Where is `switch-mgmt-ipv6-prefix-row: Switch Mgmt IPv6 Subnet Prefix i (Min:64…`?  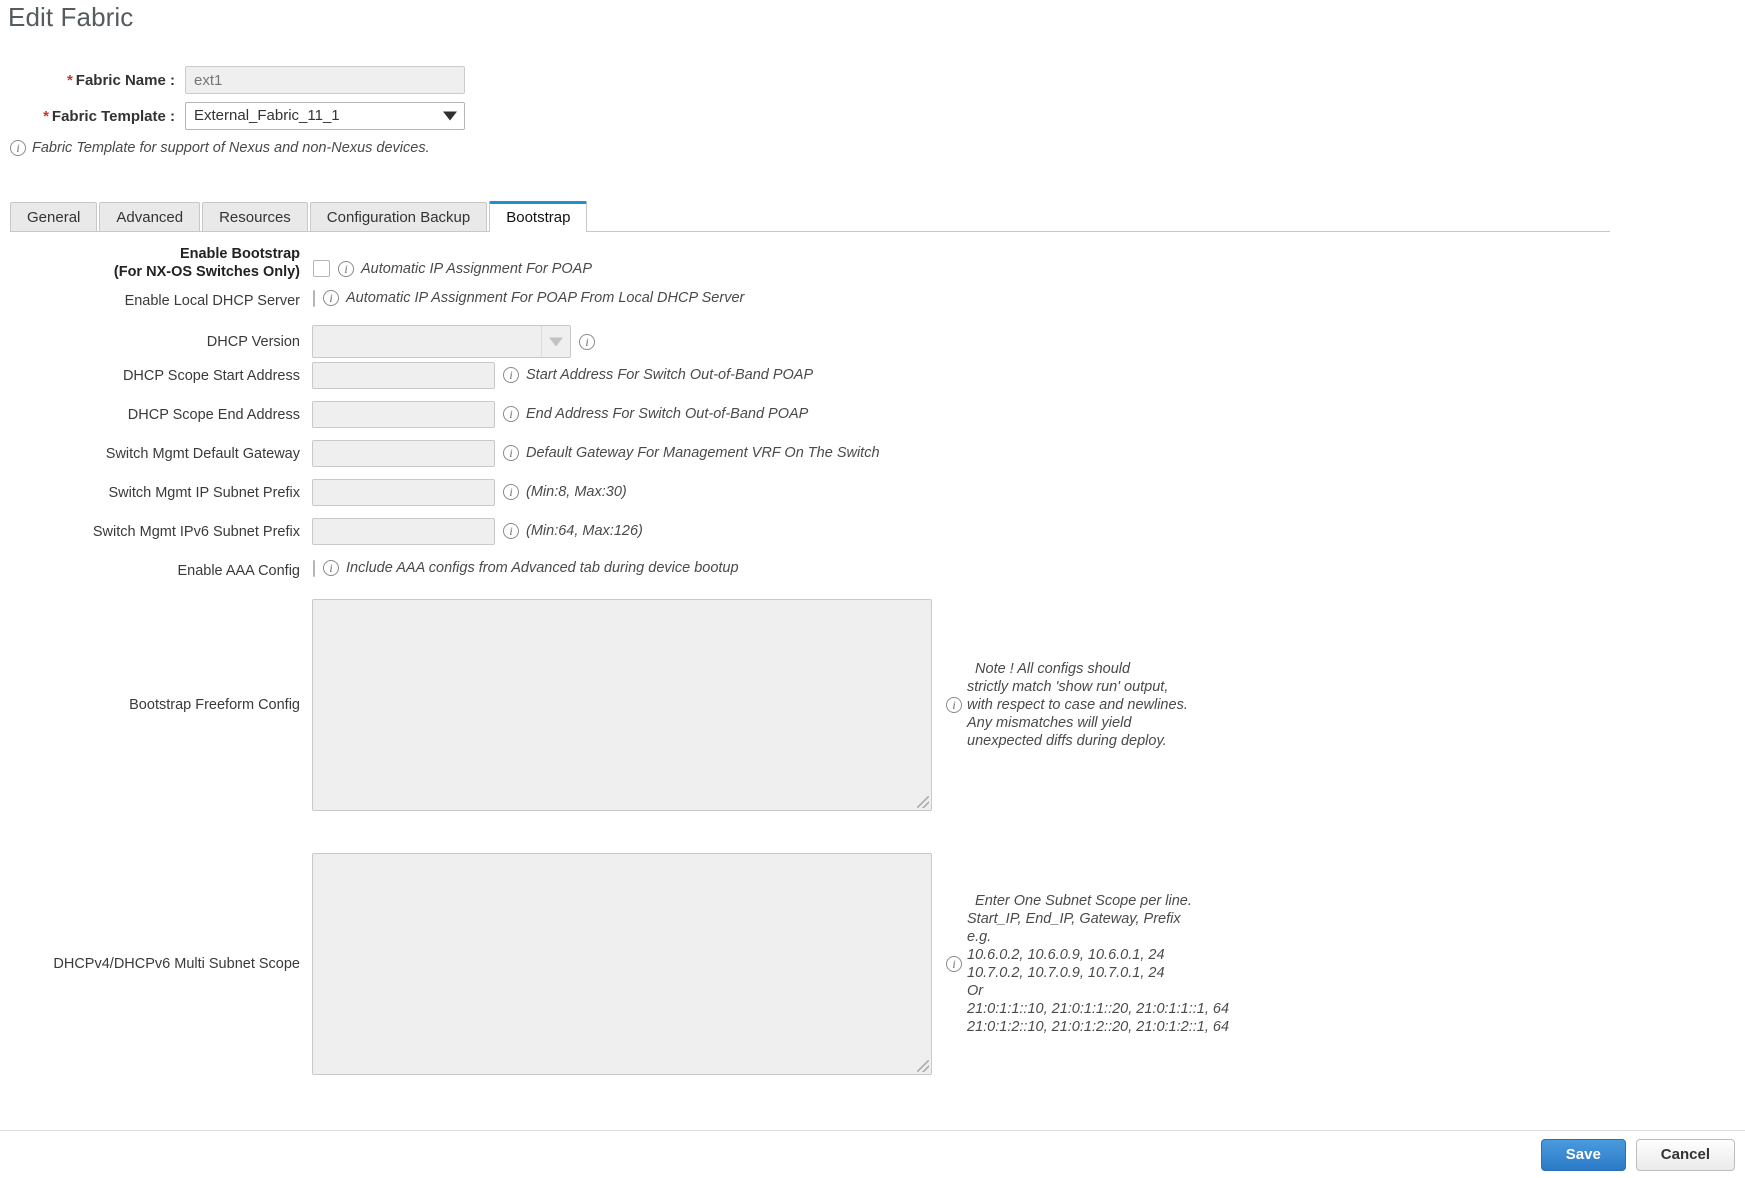 switch-mgmt-ipv6-prefix-row: Switch Mgmt IPv6 Subnet Prefix i (Min:64… is located at coordinates (872, 535).